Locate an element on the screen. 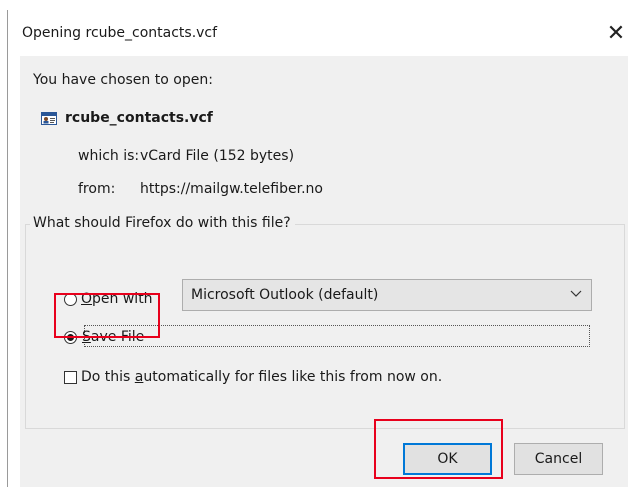 The image size is (638, 487). vcard-icon is located at coordinates (49, 118).